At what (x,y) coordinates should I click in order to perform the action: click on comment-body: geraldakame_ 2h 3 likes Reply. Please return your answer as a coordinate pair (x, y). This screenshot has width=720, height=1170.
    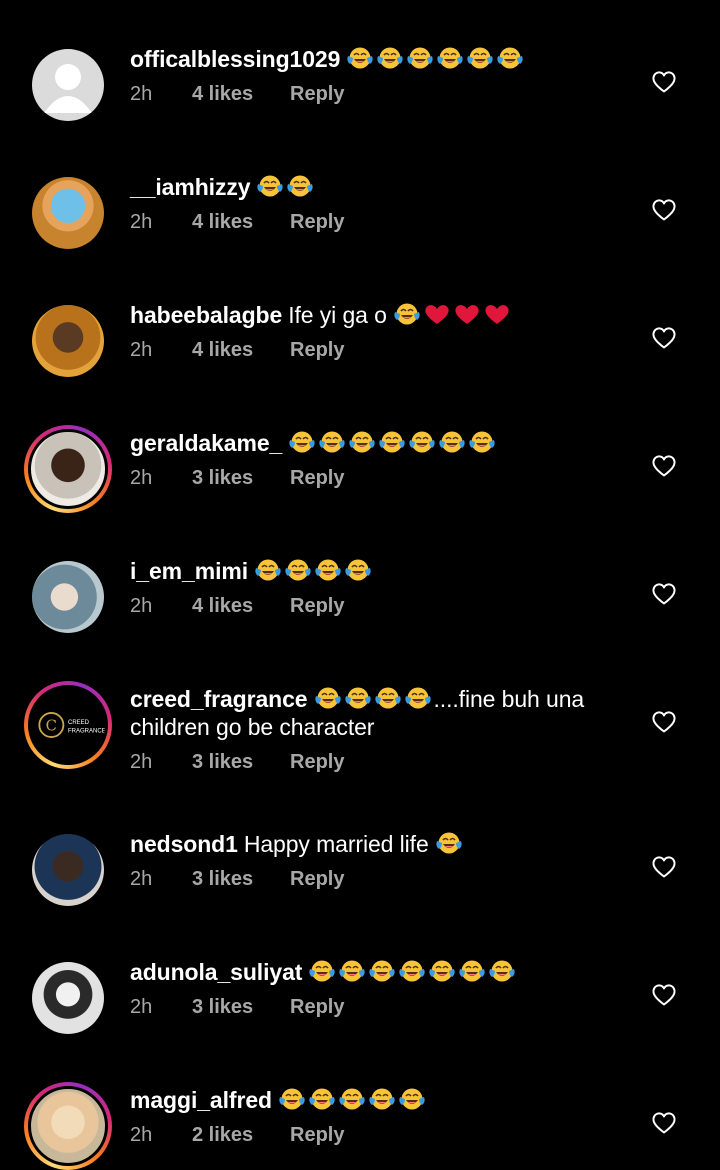
    Looking at the image, I should click on (375, 459).